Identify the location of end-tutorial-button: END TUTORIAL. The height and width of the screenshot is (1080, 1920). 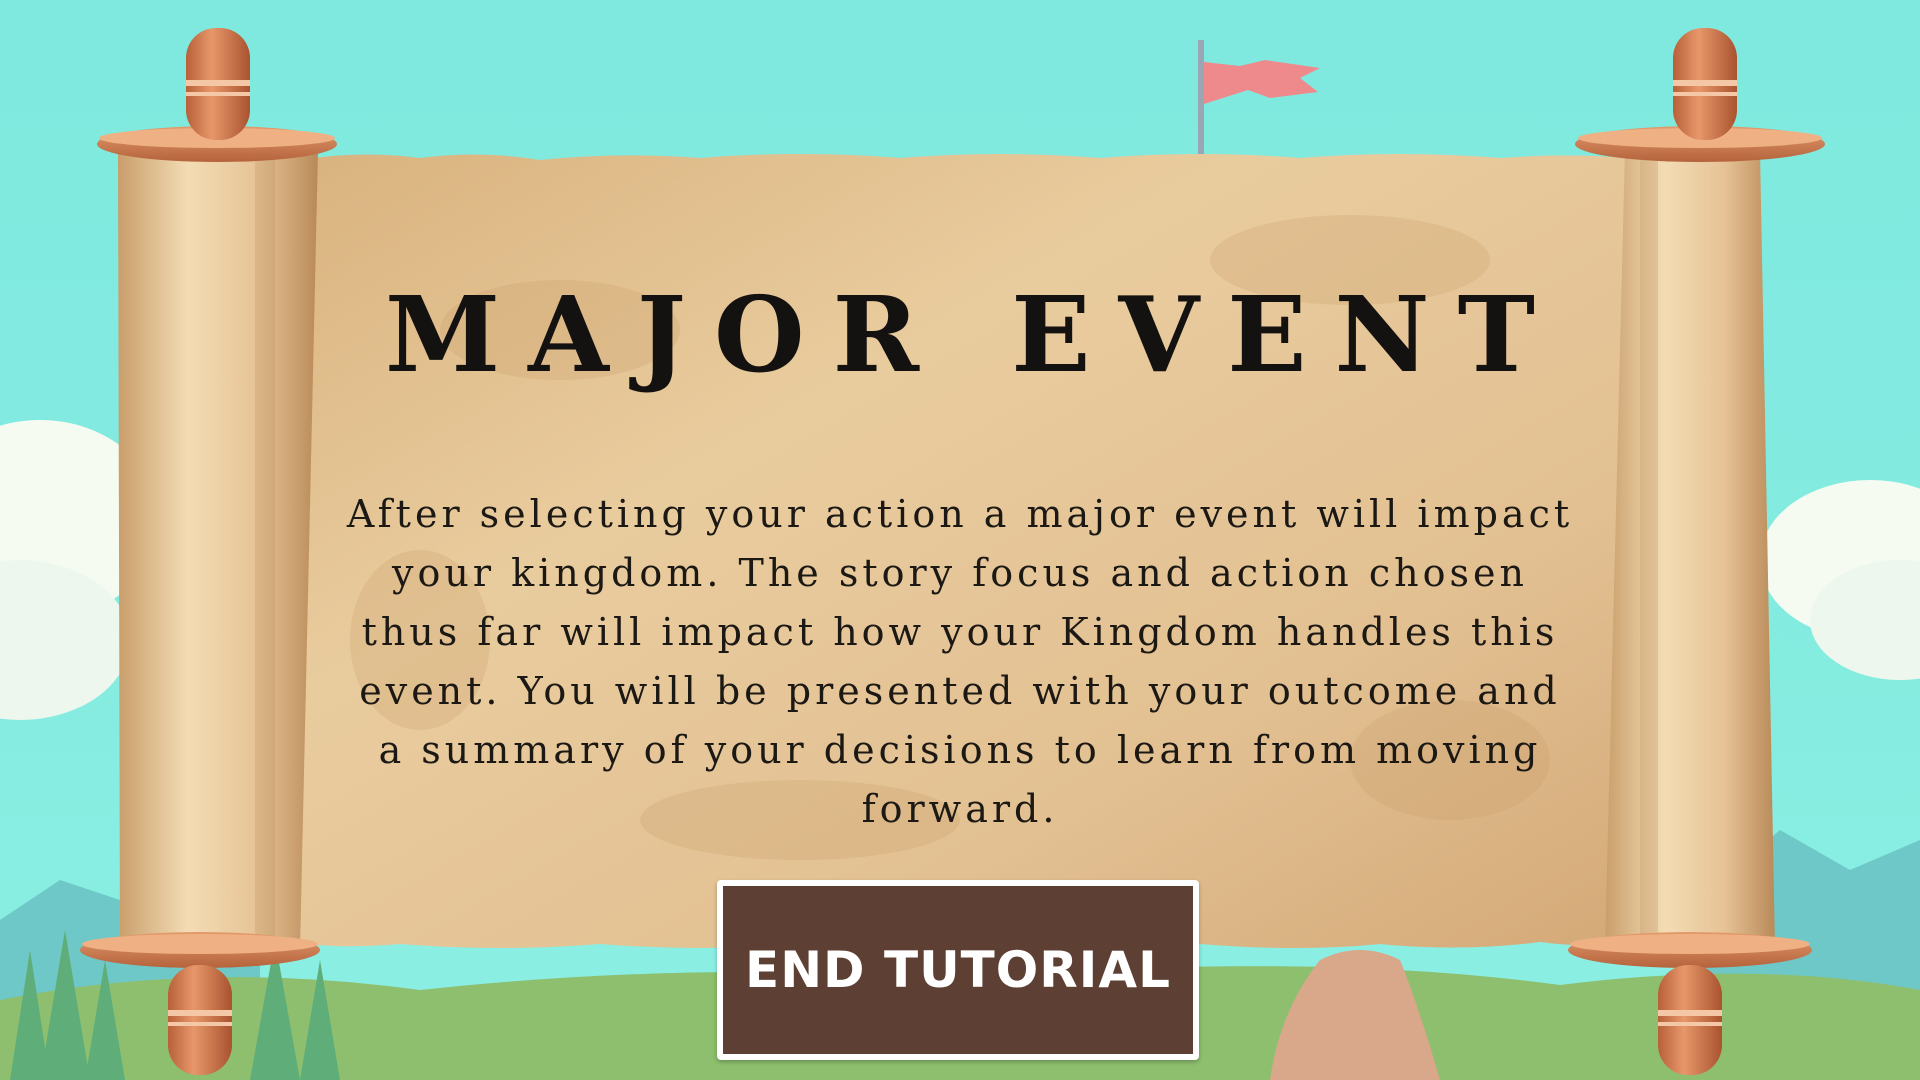
(958, 970).